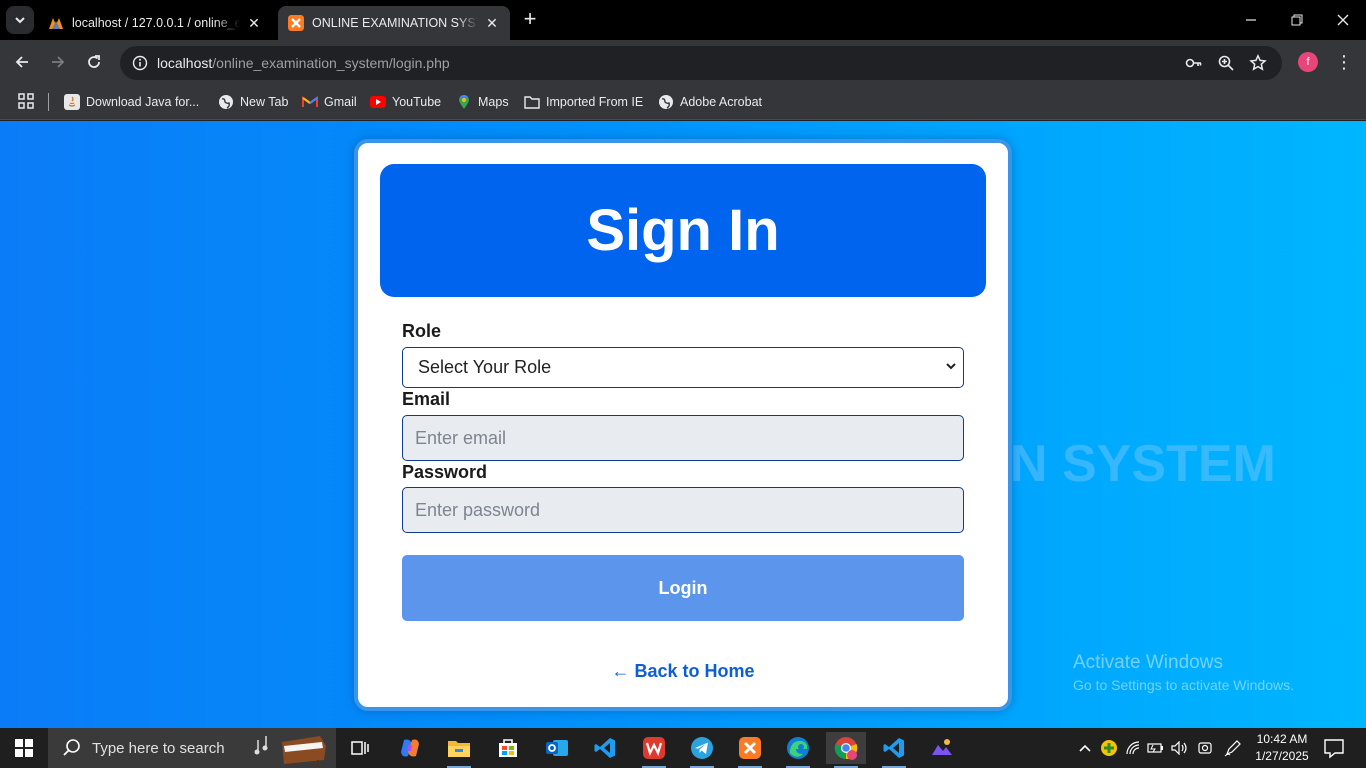 The height and width of the screenshot is (768, 1366). I want to click on browser-menu-icon: ⋮, so click(1344, 62).